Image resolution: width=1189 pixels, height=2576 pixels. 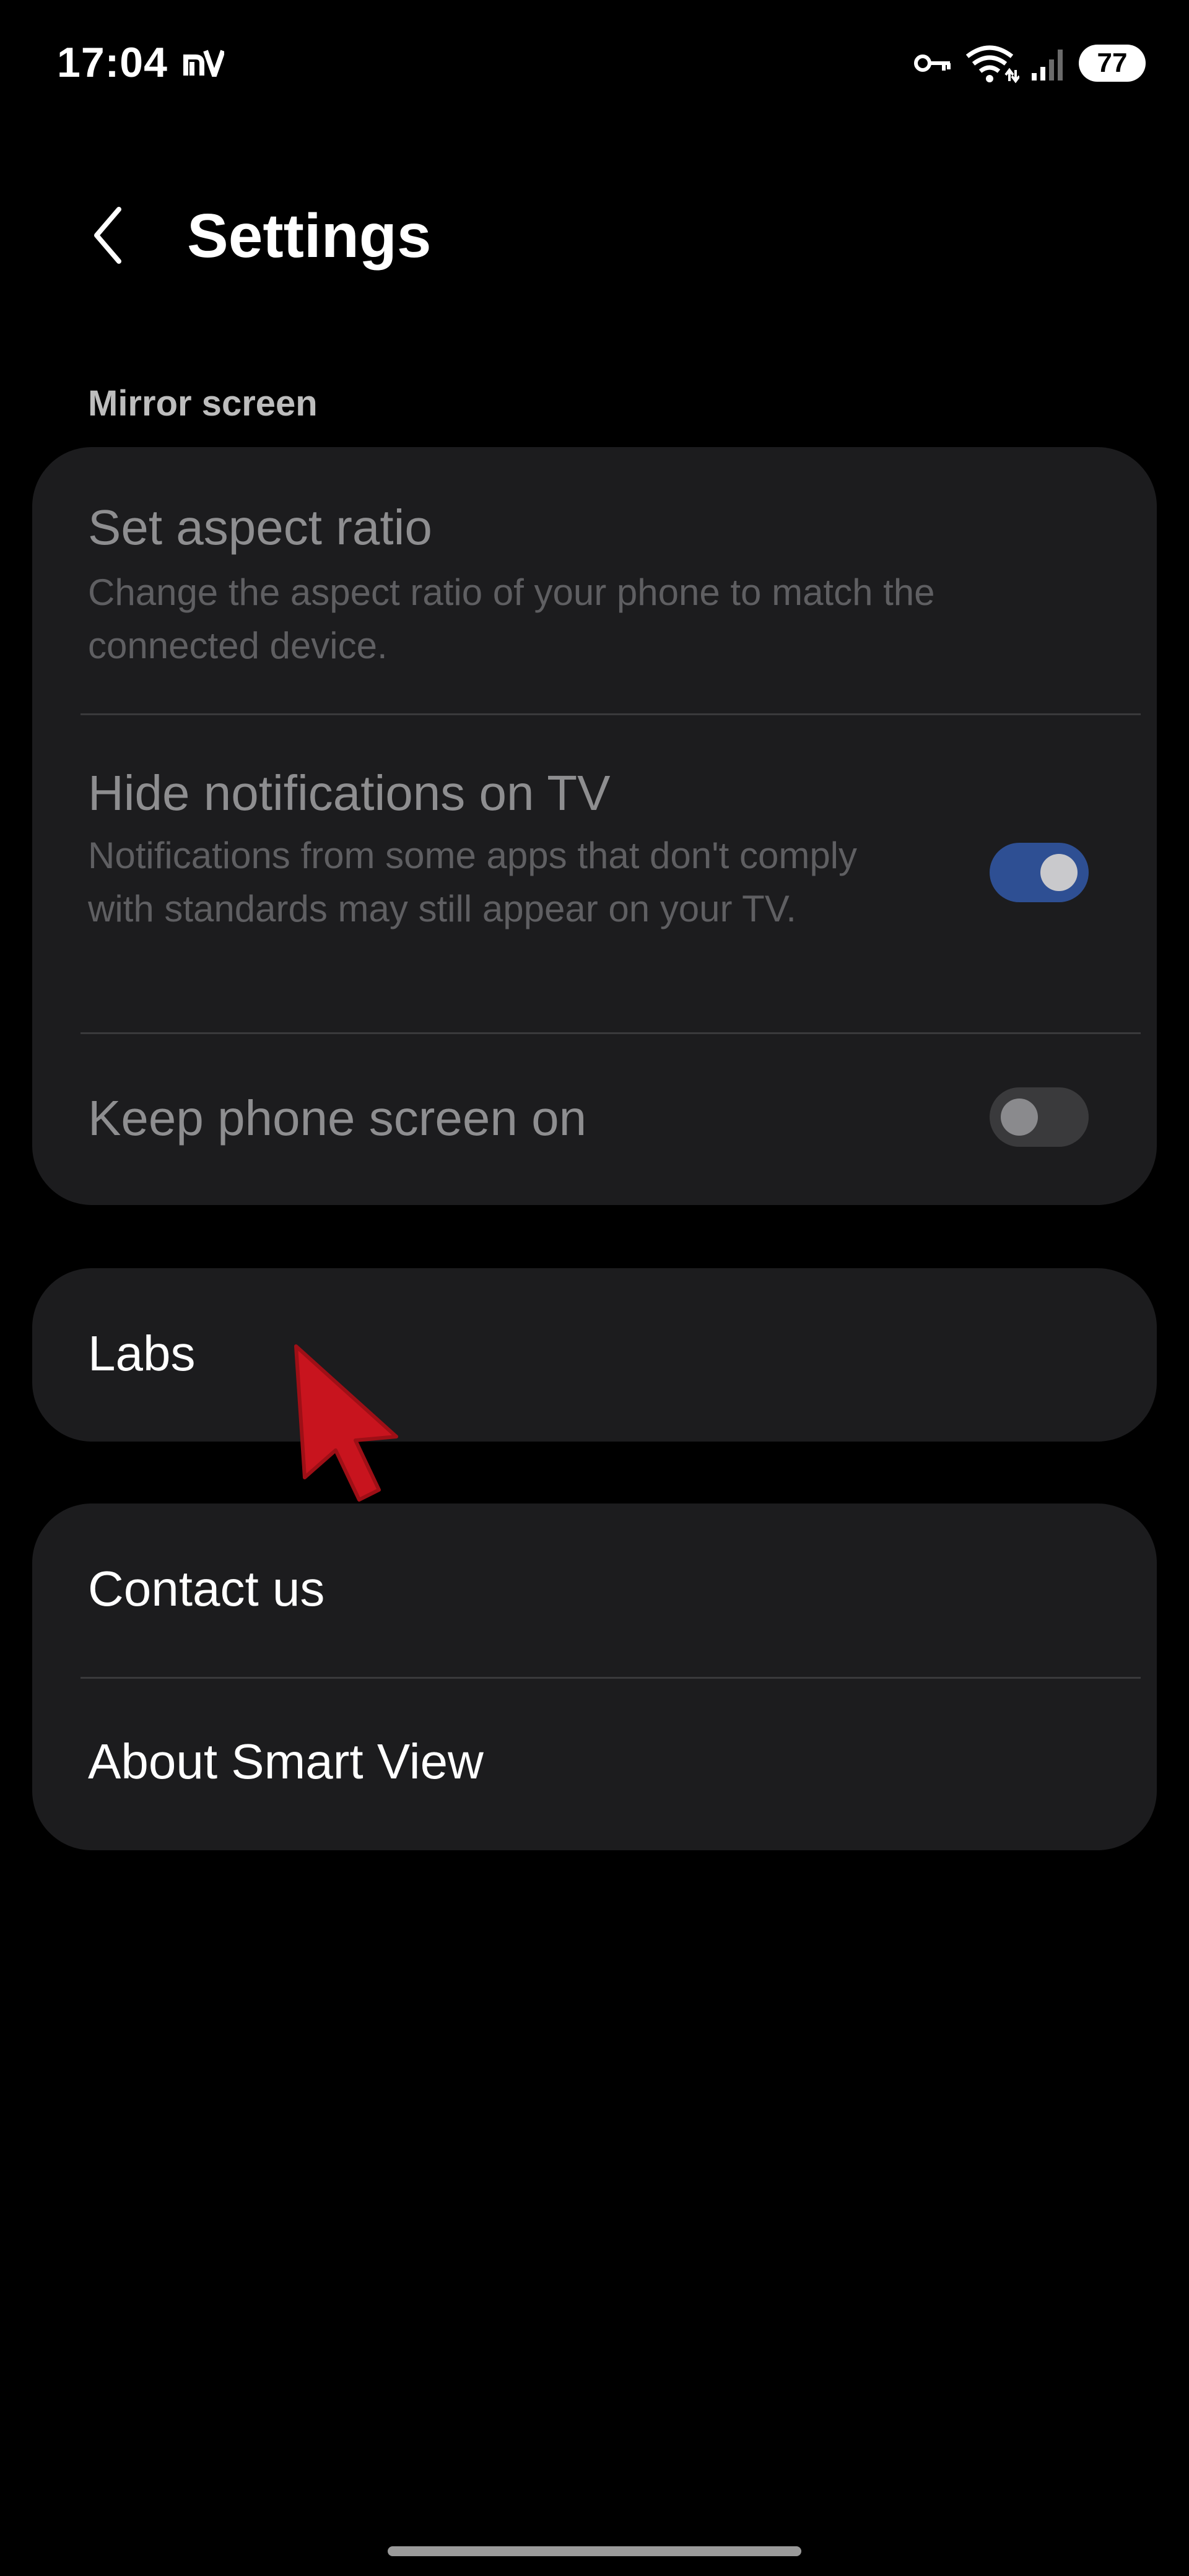 I want to click on status-time: 17:04, so click(x=112, y=62).